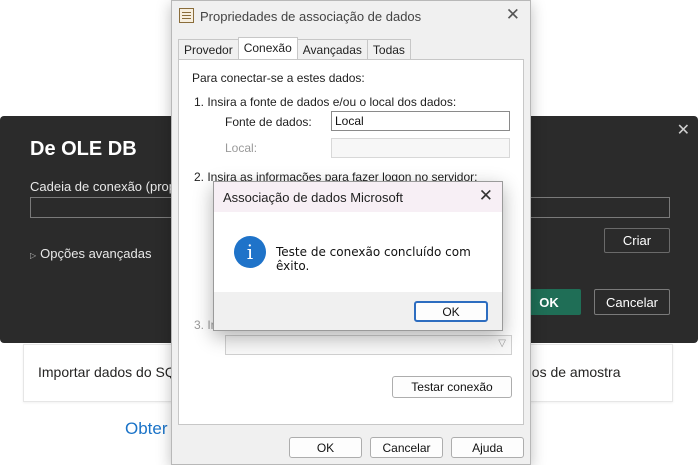 The height and width of the screenshot is (465, 698). Describe the element at coordinates (368, 345) in the screenshot. I see `initial-catalog-select: ▽` at that location.